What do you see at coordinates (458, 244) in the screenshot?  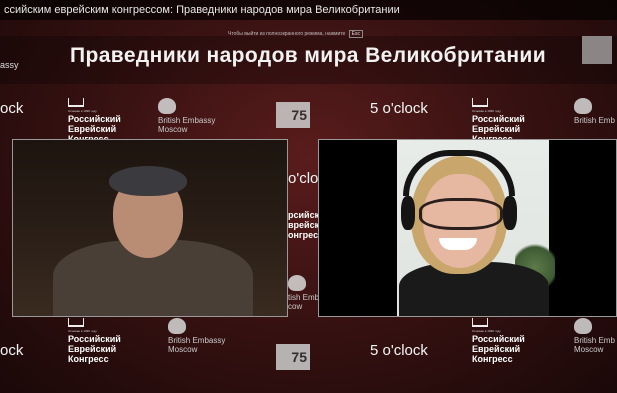 I see `smile` at bounding box center [458, 244].